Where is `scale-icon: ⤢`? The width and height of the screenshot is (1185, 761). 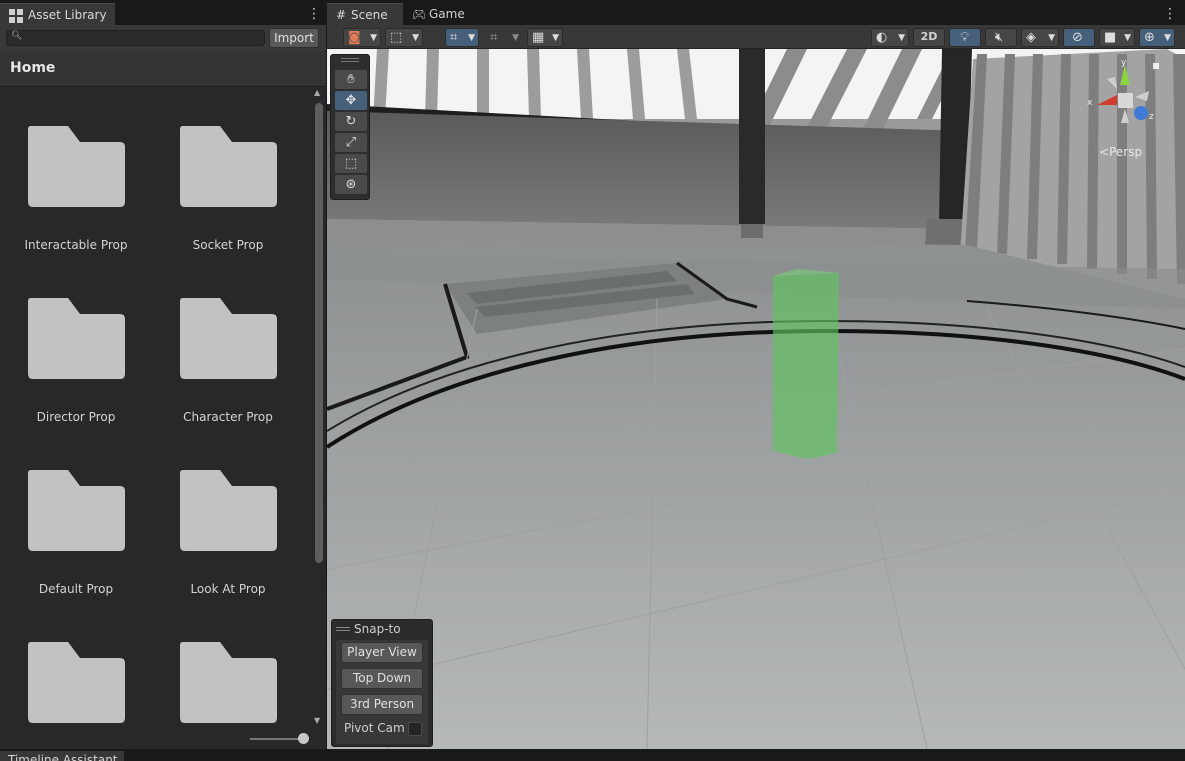
scale-icon: ⤢ is located at coordinates (351, 142).